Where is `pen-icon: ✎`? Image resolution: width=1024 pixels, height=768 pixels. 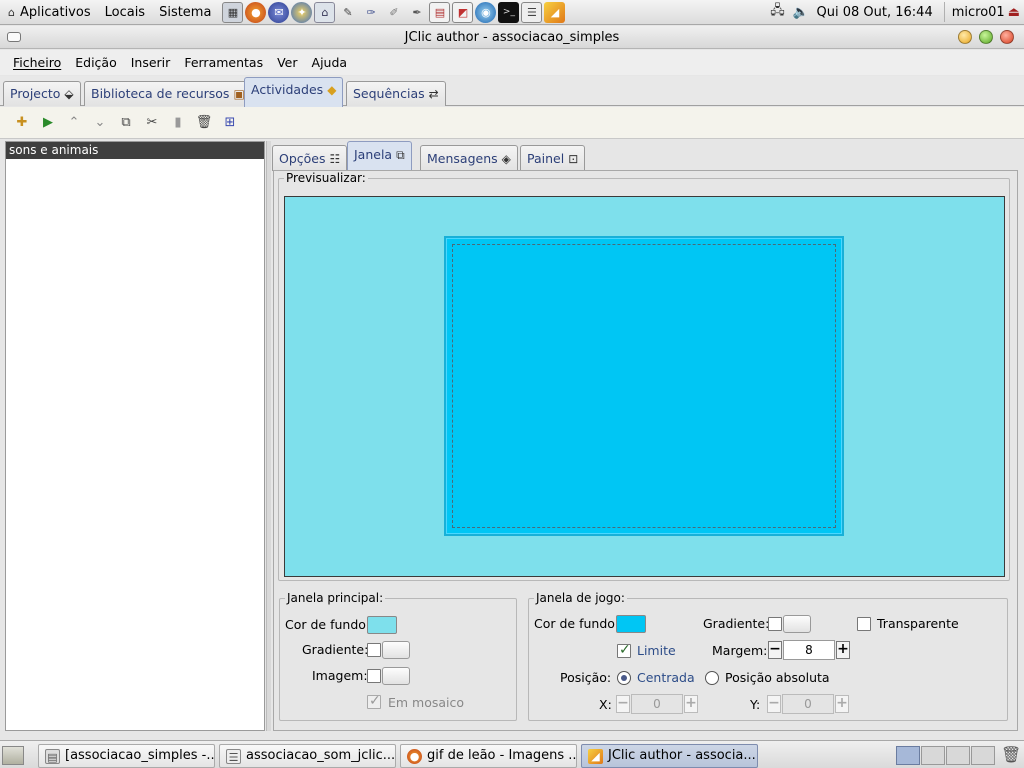
pen-icon: ✎ is located at coordinates (347, 12).